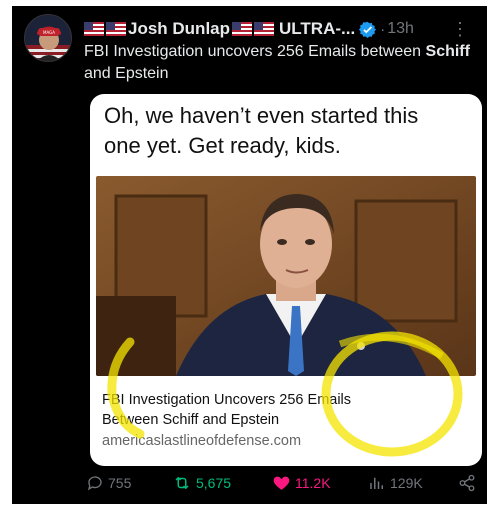  I want to click on tweet-text-part2: and Epstein, so click(126, 73).